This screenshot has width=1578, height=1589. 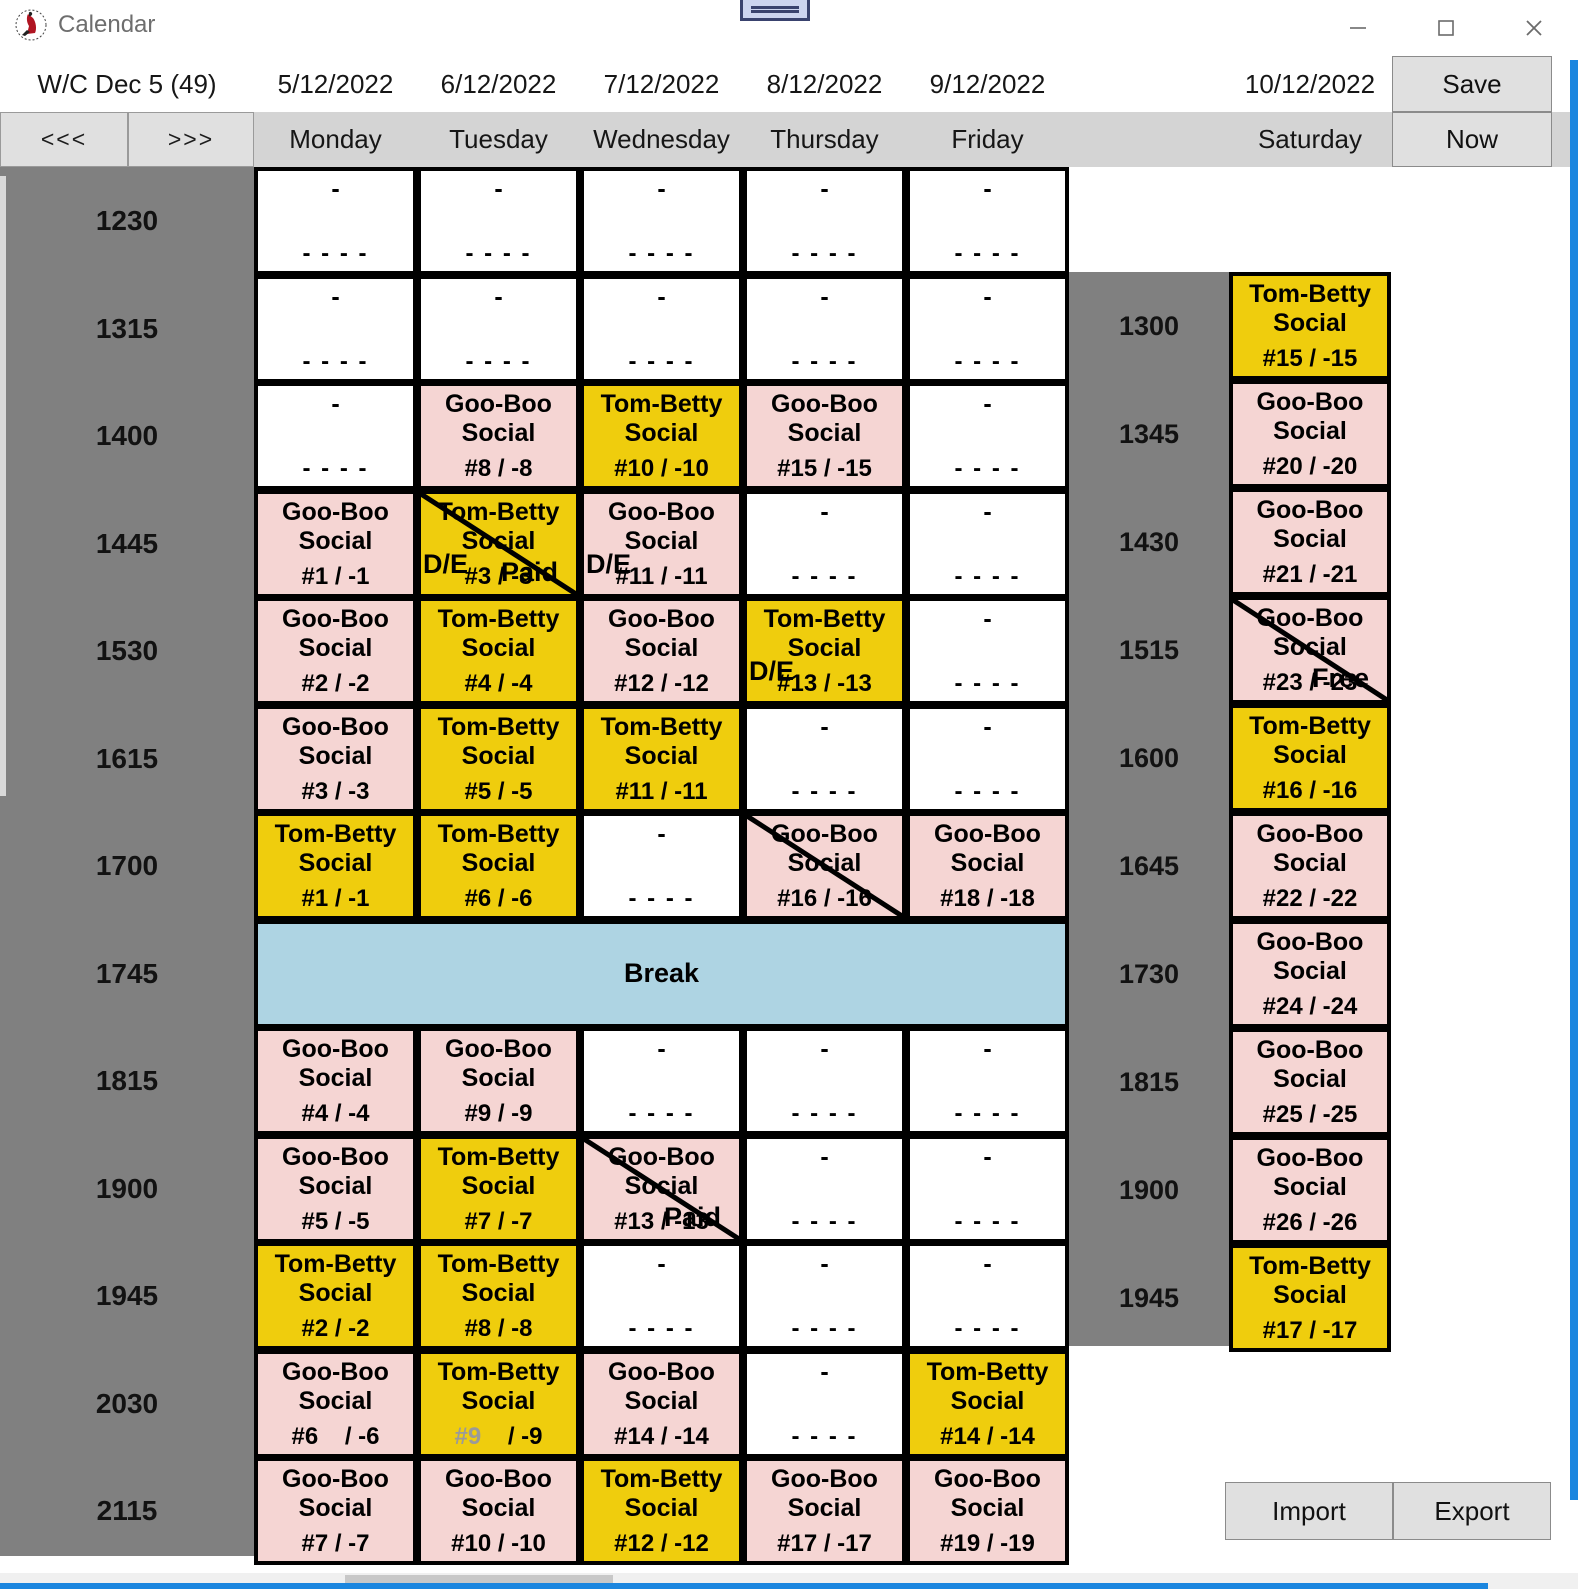 I want to click on cell-friday-1530: - - - - -, so click(x=987, y=651).